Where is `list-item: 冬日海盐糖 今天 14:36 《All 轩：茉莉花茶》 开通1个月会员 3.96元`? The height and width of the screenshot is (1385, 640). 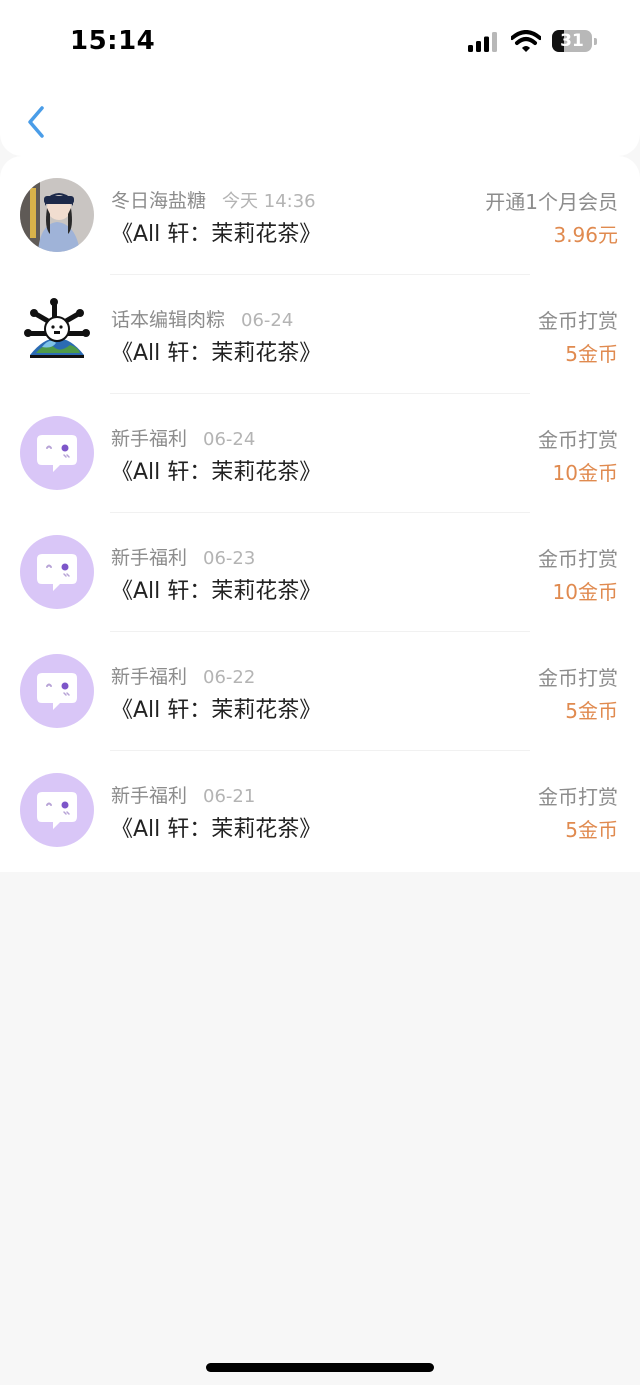 list-item: 冬日海盐糖 今天 14:36 《All 轩：茉莉花茶》 开通1个月会员 3.96元 is located at coordinates (320, 215).